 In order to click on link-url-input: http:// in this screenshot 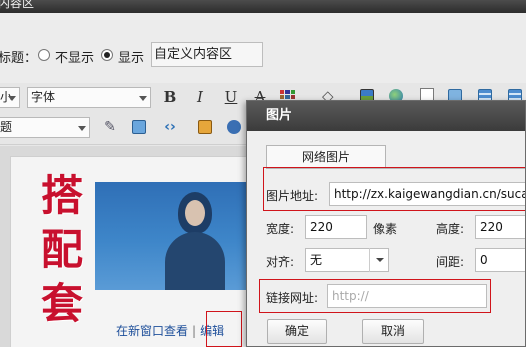, I will do `click(407, 296)`.